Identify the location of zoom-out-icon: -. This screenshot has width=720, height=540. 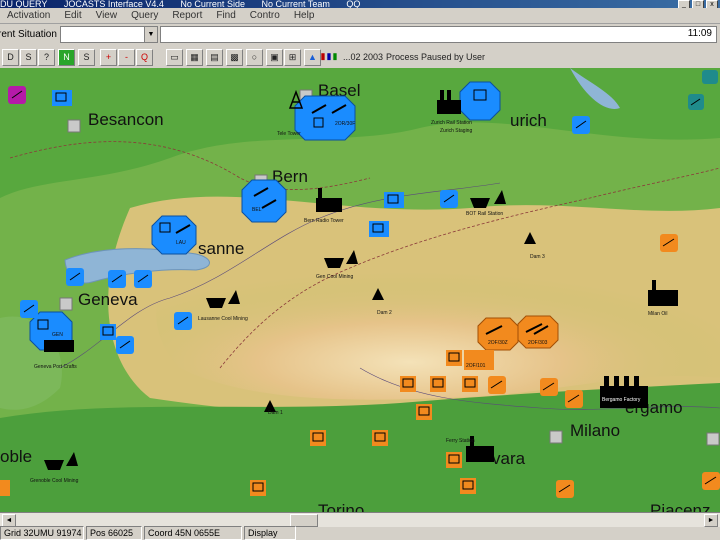
(126, 57).